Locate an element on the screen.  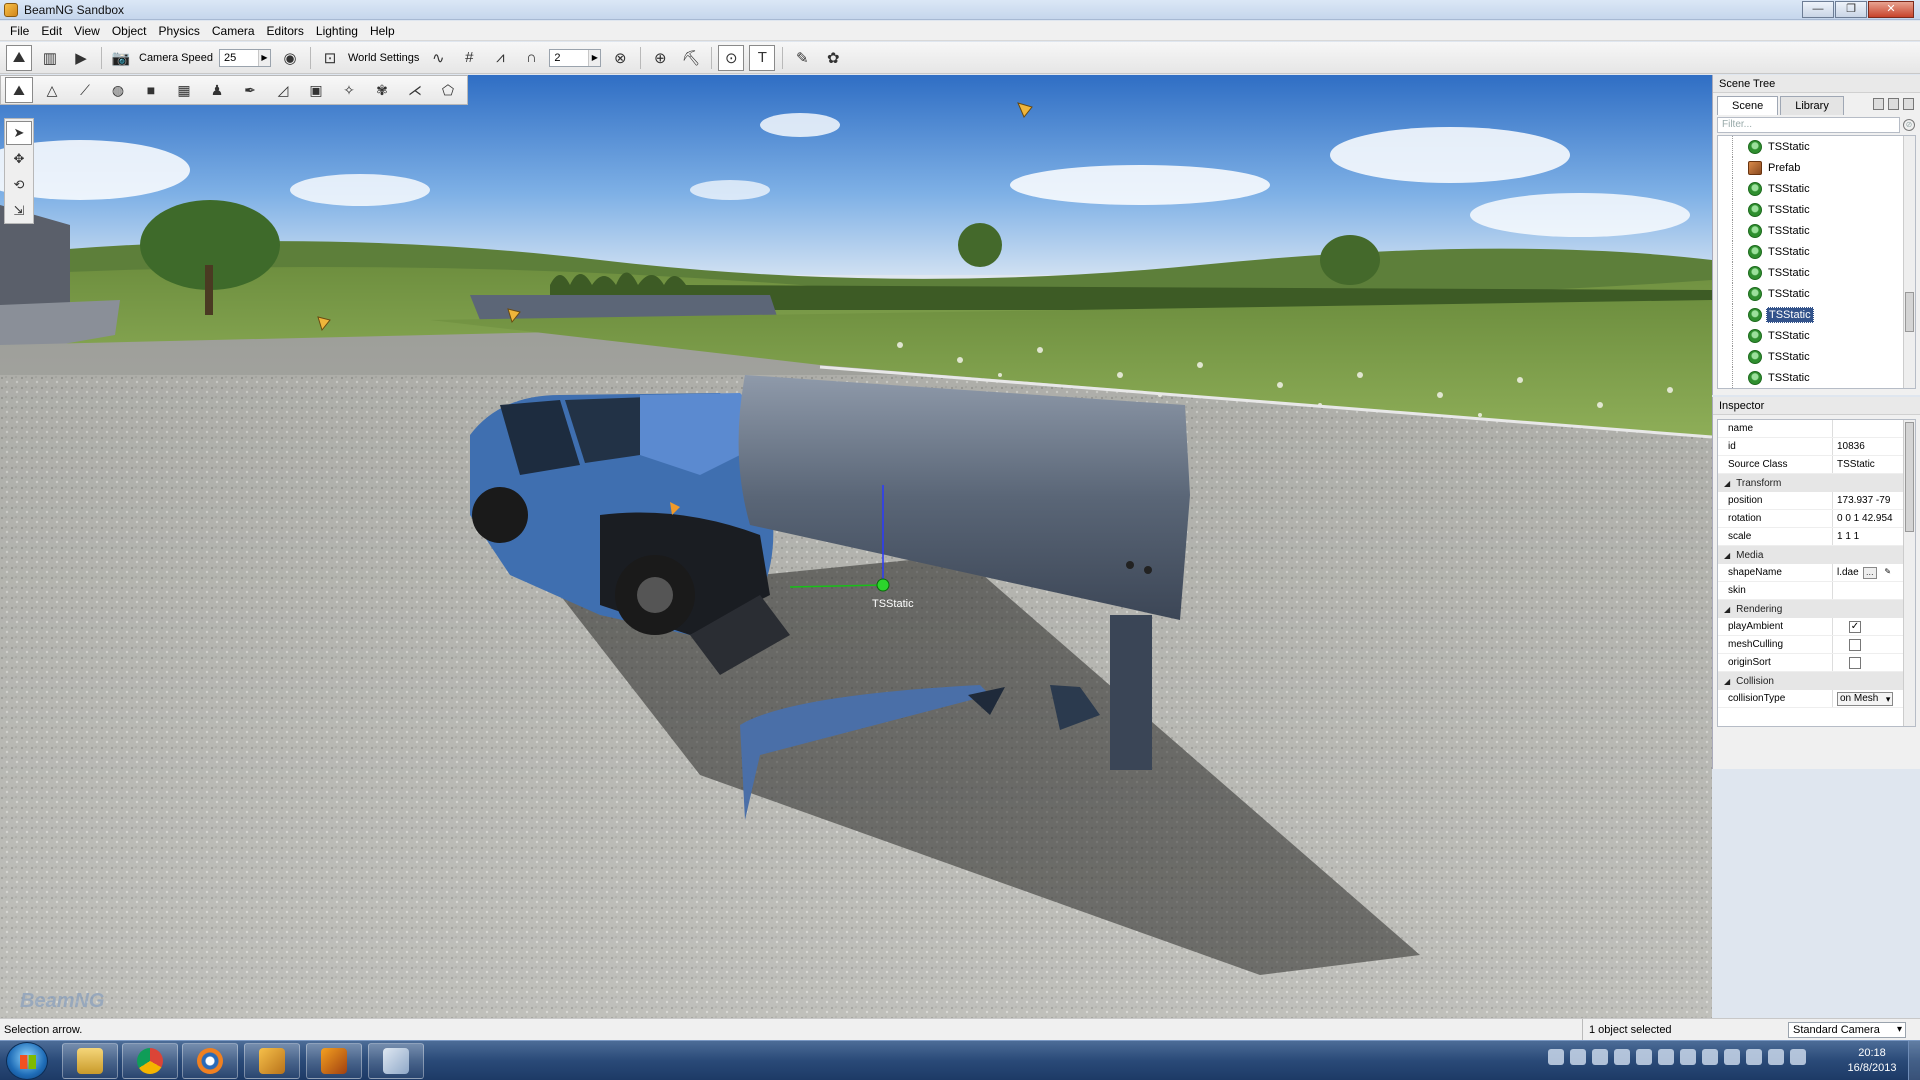
delete-icon is located at coordinates (1908, 104).